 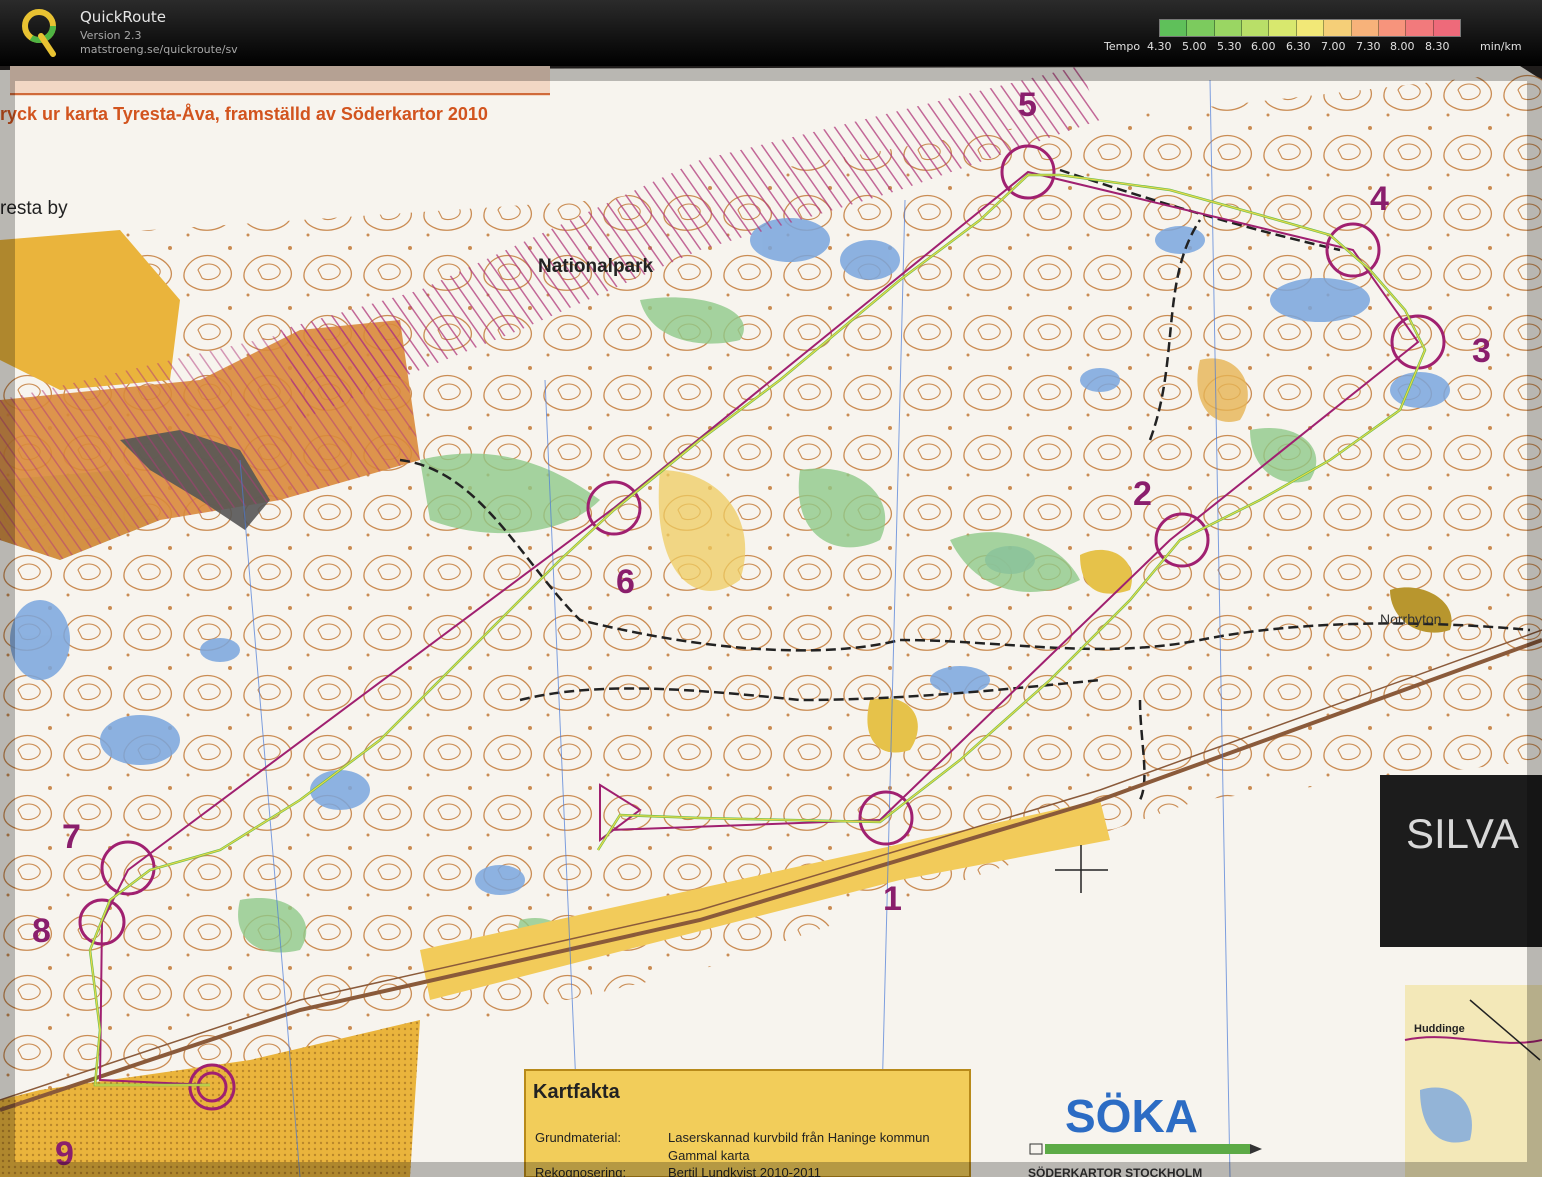 What do you see at coordinates (1462, 833) in the screenshot?
I see `silva-text: SILVA` at bounding box center [1462, 833].